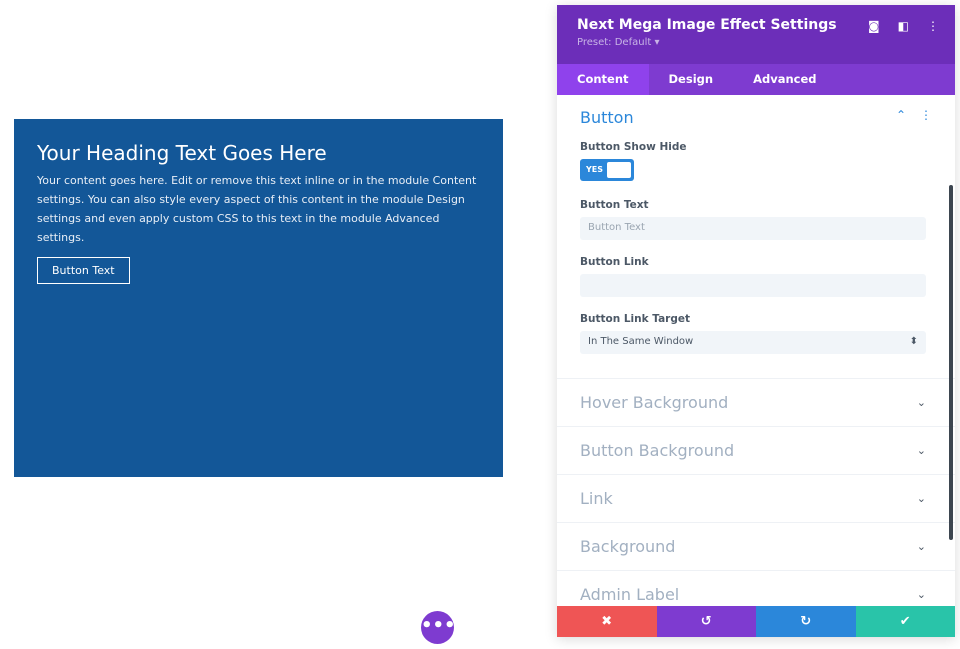 This screenshot has height=649, width=960. I want to click on preset-dropdown: Preset: Default ▾, so click(756, 42).